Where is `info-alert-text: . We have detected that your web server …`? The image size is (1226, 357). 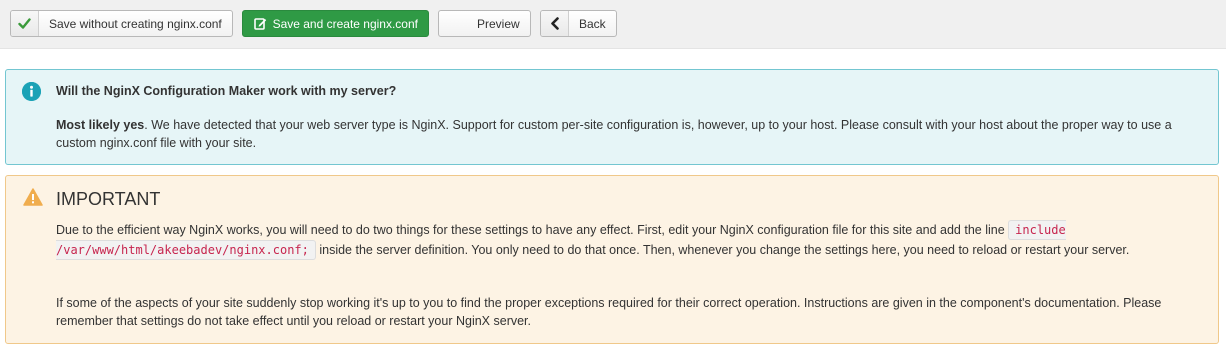 info-alert-text: . We have detected that your web server … is located at coordinates (614, 134).